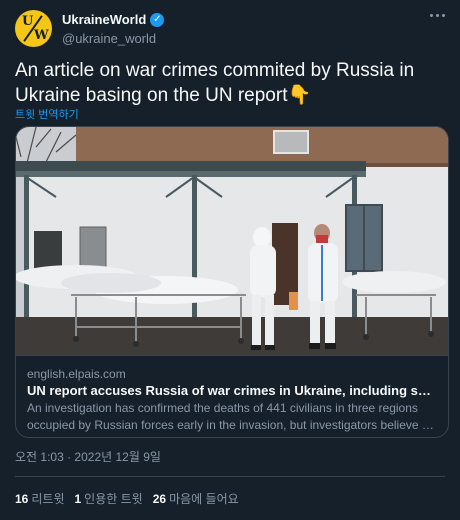 Image resolution: width=460 pixels, height=520 pixels. Describe the element at coordinates (104, 19) in the screenshot. I see `display-name: UkraineWorld` at that location.